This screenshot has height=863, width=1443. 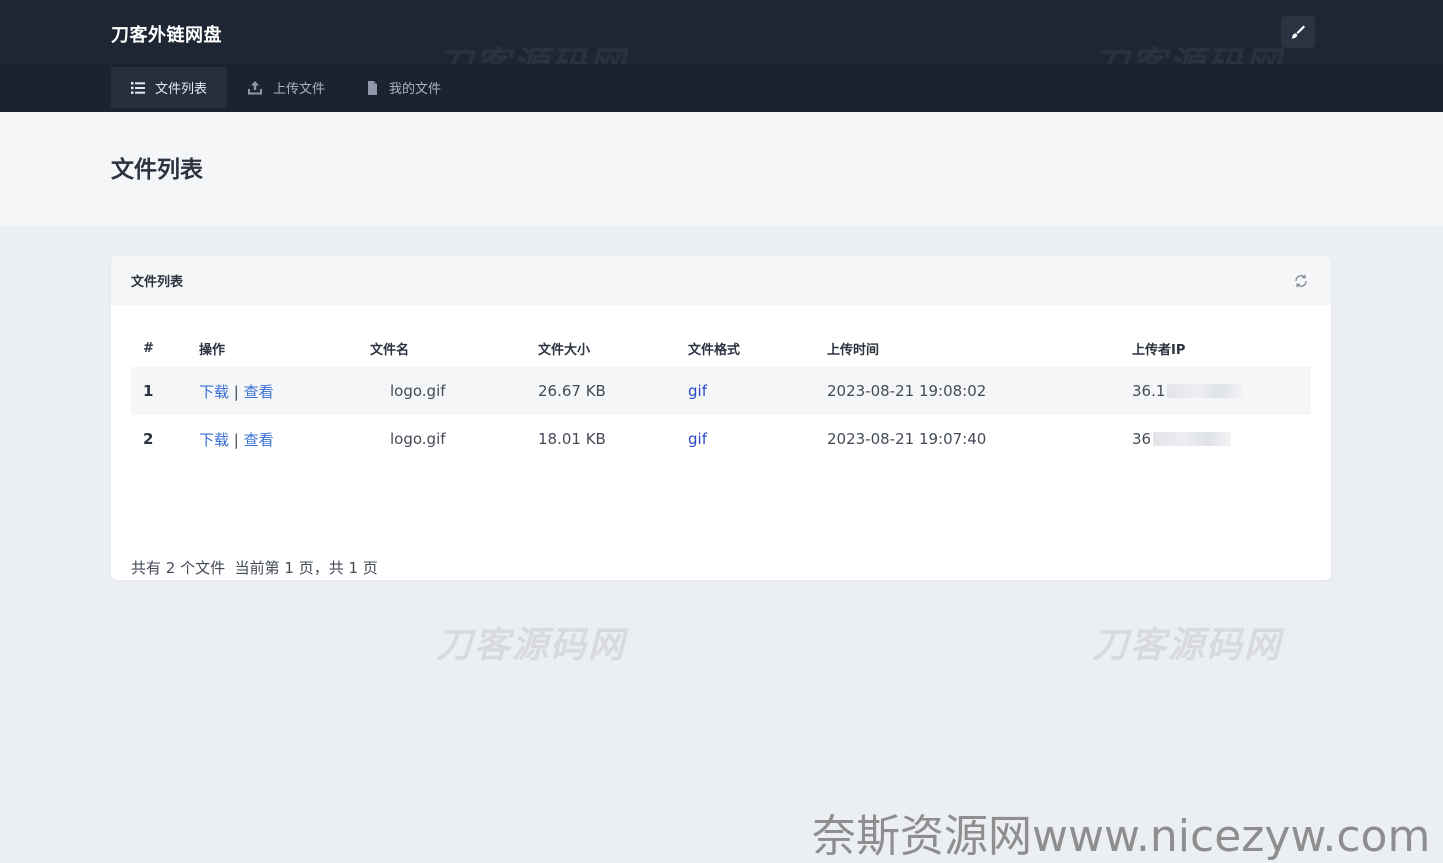 I want to click on upload-icon, so click(x=255, y=87).